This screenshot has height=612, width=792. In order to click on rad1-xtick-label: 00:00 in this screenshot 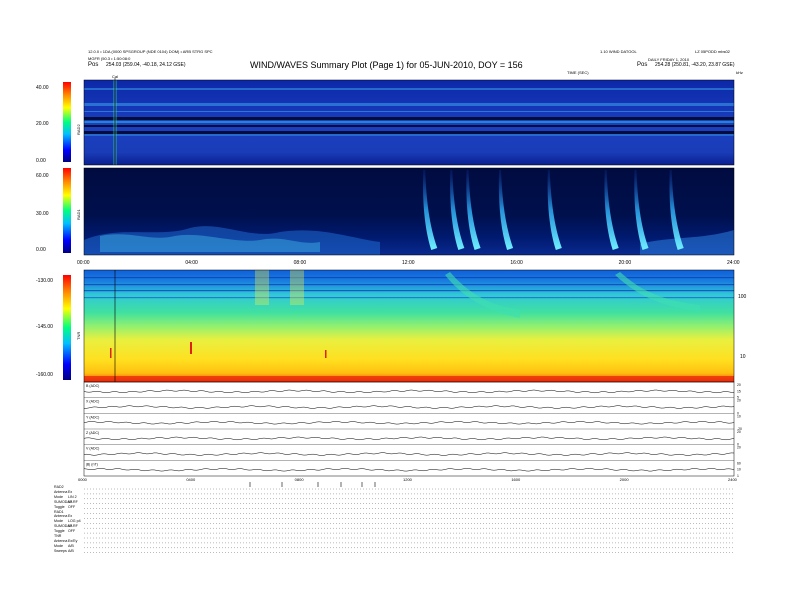, I will do `click(83, 263)`.